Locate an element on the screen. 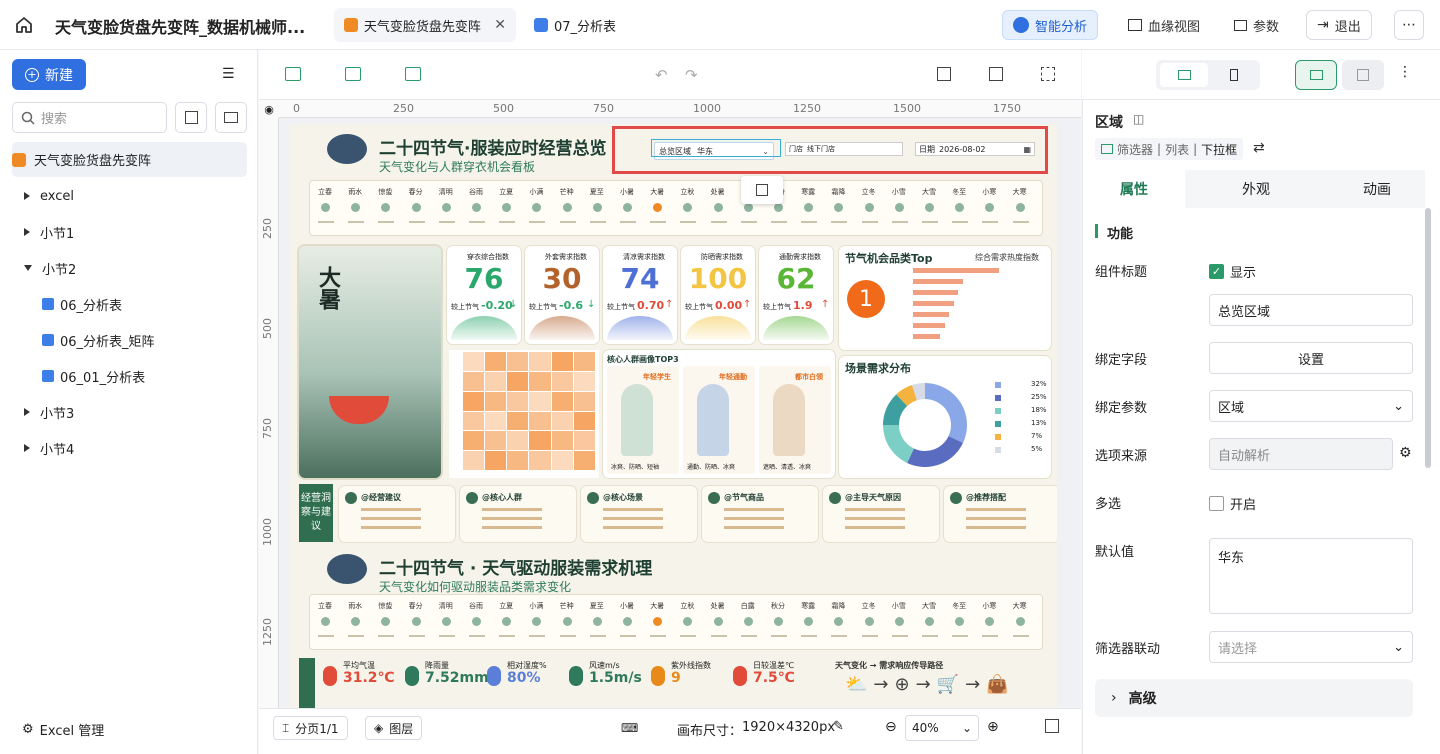 This screenshot has width=1440, height=754. swap-icon: ⇄ is located at coordinates (1259, 148).